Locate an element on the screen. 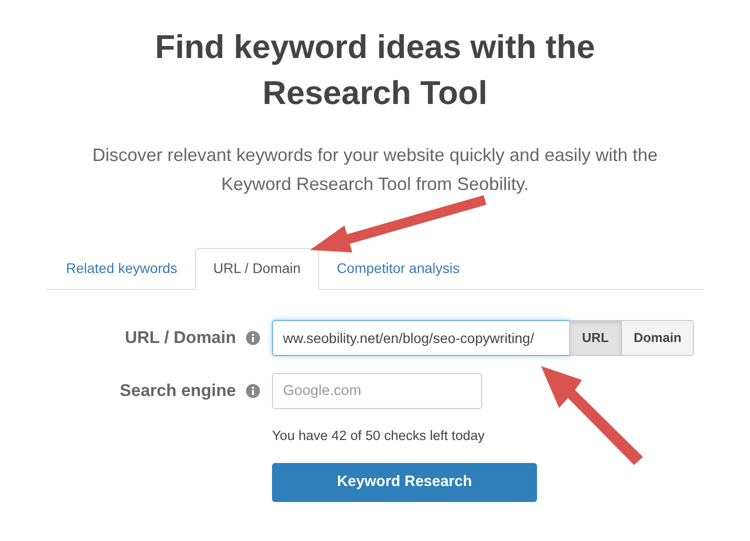  keyword-research-button: Keyword Research is located at coordinates (404, 482).